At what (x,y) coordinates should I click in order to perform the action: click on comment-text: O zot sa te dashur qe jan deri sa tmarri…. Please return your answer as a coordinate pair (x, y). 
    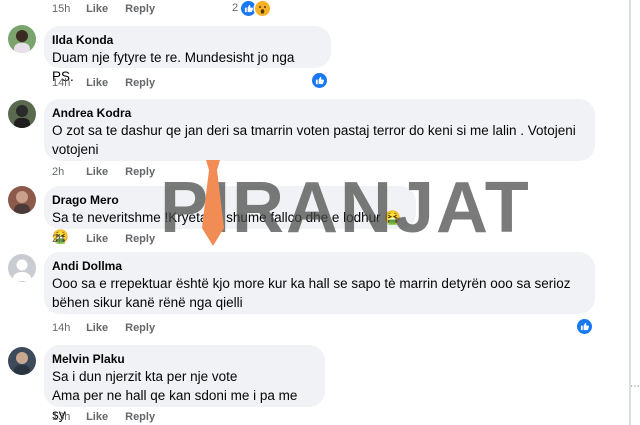
    Looking at the image, I should click on (314, 140).